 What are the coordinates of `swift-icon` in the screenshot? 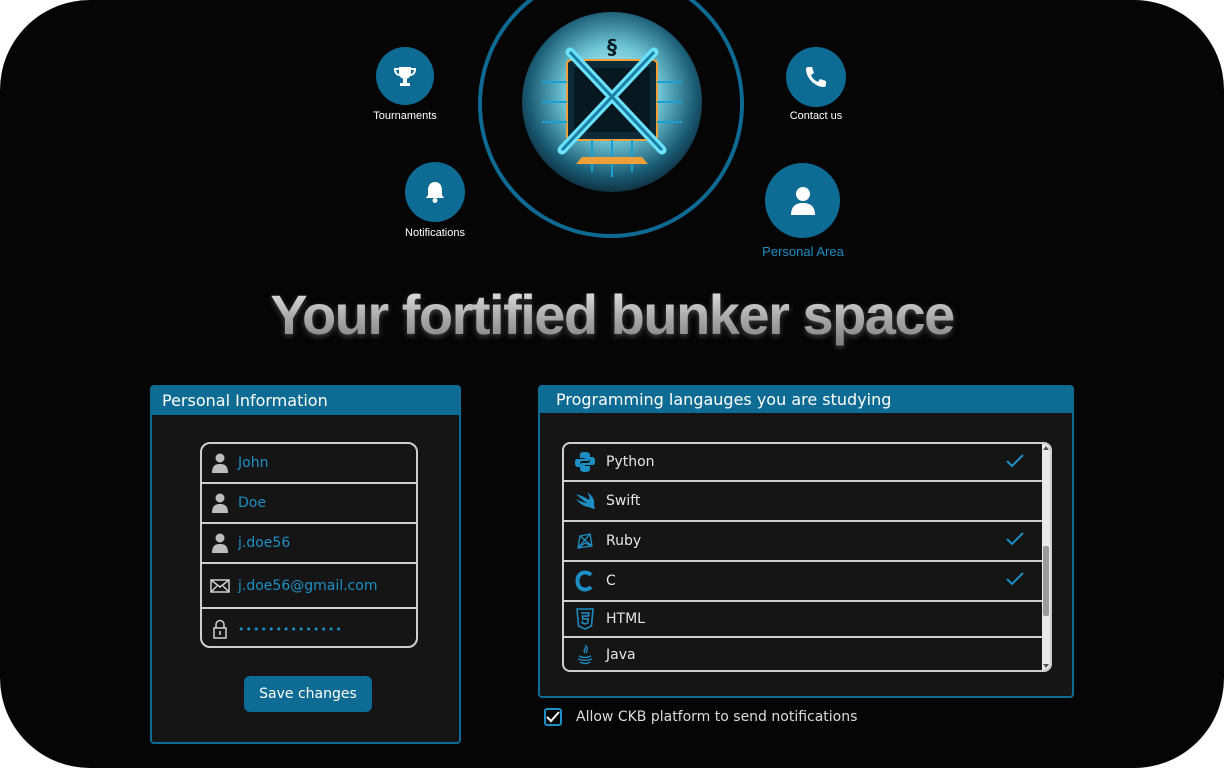 It's located at (585, 501).